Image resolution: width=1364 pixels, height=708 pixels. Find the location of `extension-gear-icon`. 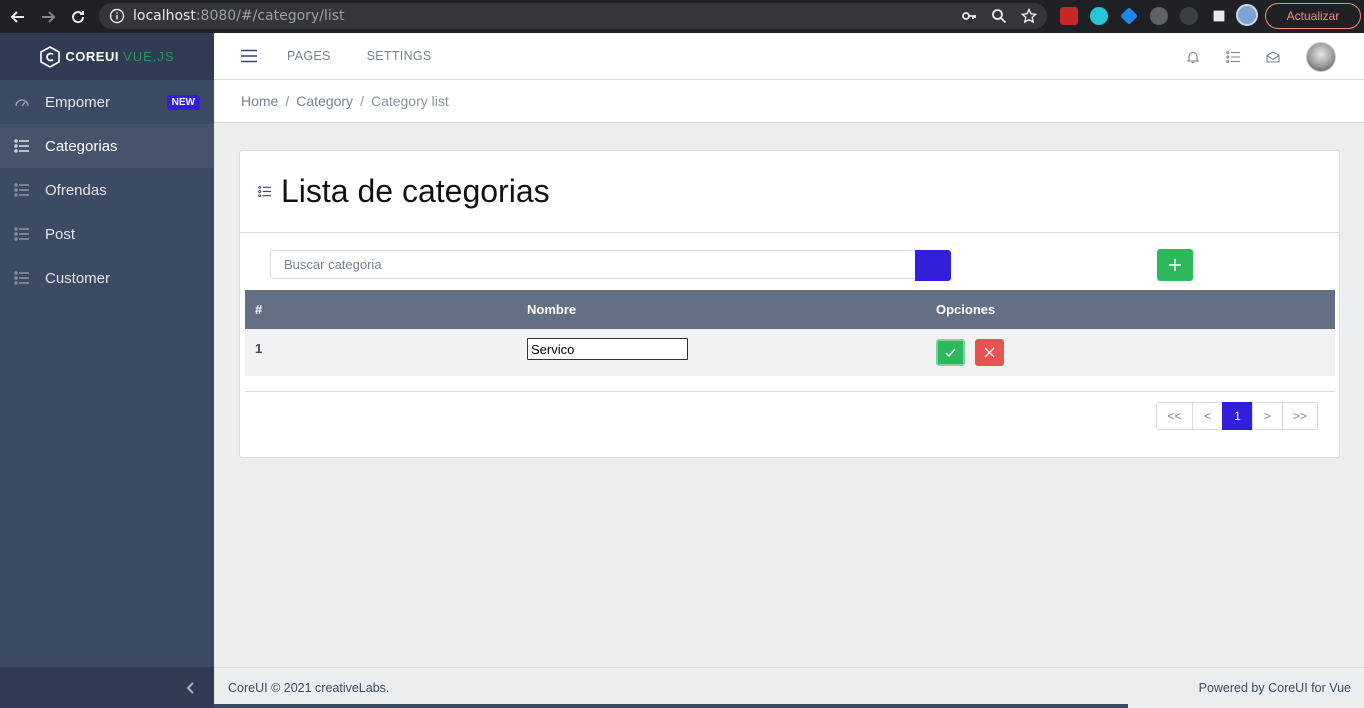

extension-gear-icon is located at coordinates (1159, 16).